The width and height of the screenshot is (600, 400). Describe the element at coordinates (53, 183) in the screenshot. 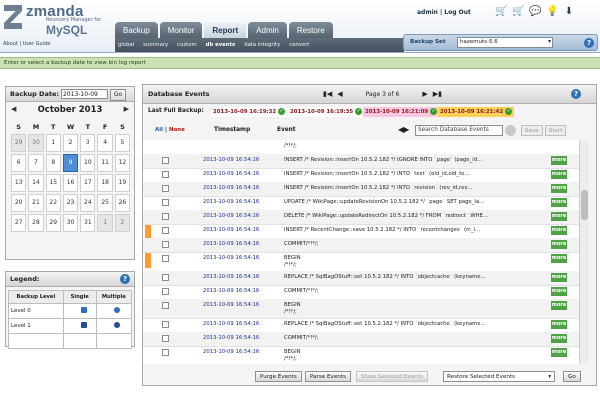

I see `calendar-day: 15` at that location.